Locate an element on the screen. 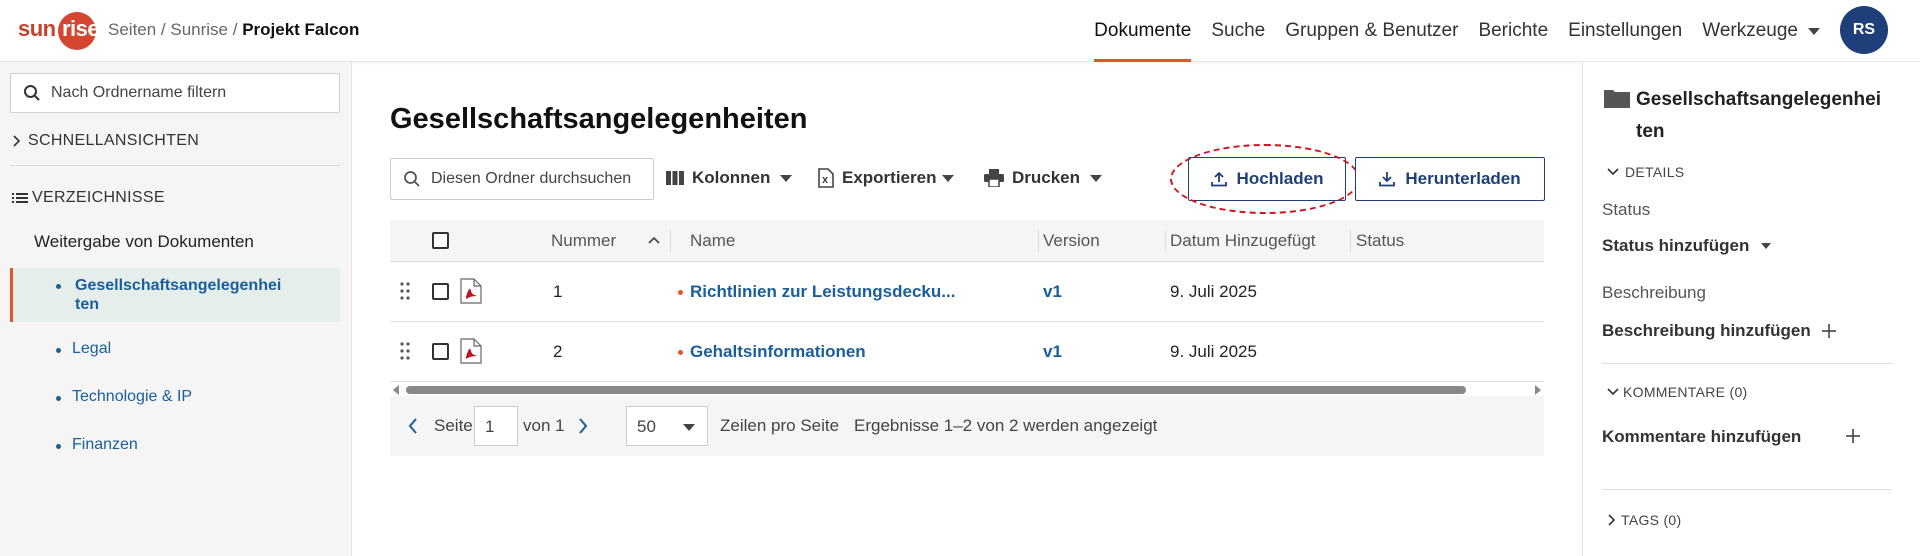 This screenshot has width=1920, height=556. page-of-label: von 1 is located at coordinates (544, 425).